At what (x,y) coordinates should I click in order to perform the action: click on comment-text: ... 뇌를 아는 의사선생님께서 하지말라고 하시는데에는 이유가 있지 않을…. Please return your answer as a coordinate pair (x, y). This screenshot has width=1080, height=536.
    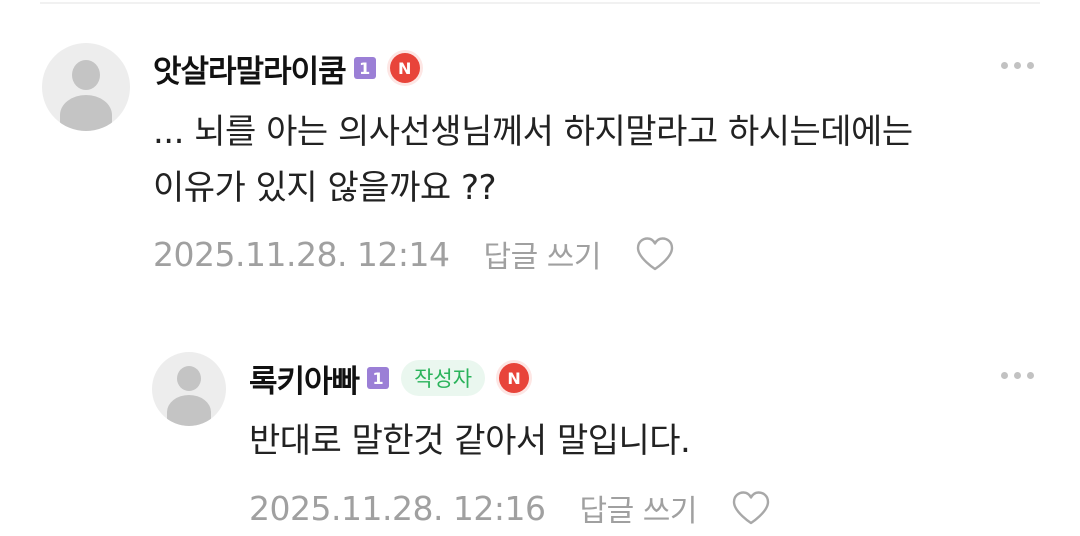
    Looking at the image, I should click on (533, 160).